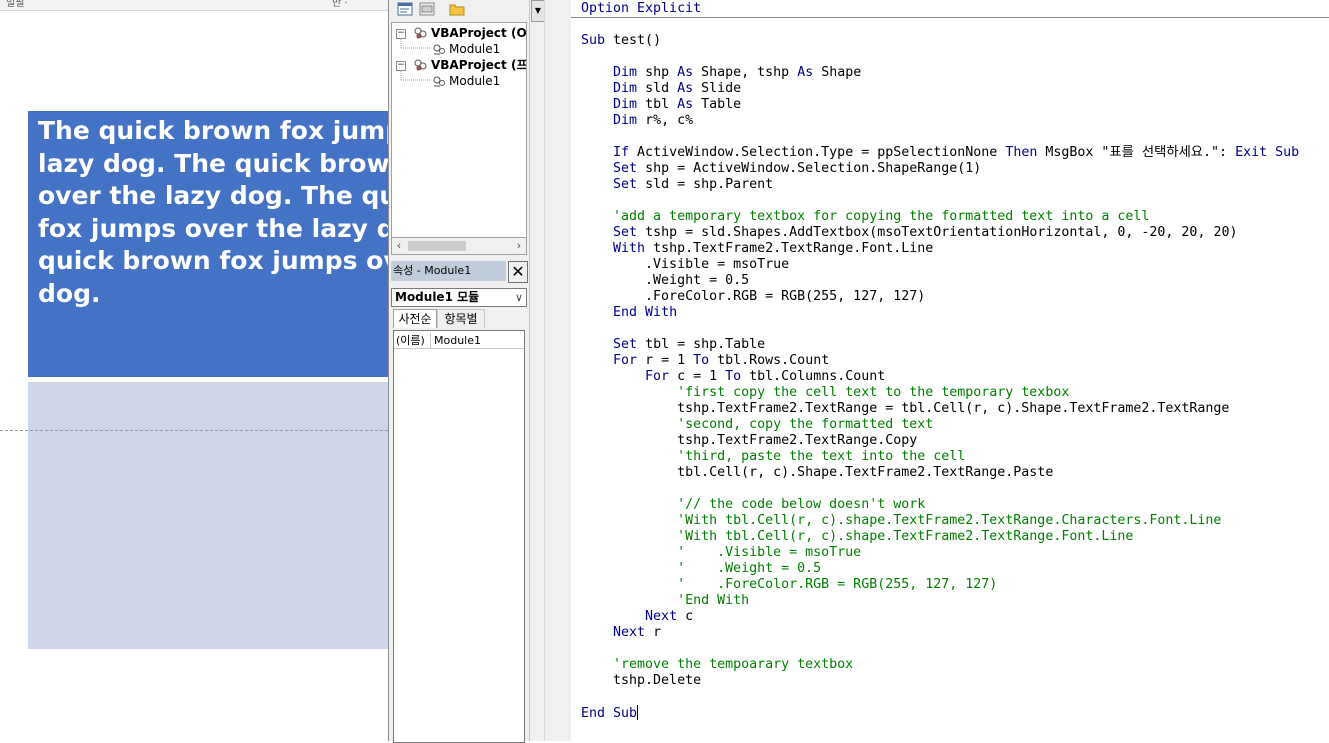  Describe the element at coordinates (685, 265) in the screenshot. I see `code-line: .Visible = msoTrue` at that location.